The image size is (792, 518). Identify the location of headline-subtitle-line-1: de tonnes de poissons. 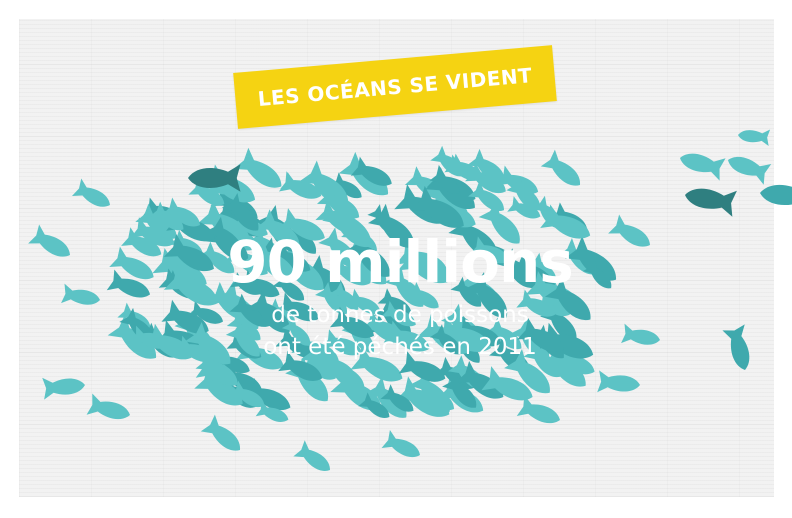
(400, 315).